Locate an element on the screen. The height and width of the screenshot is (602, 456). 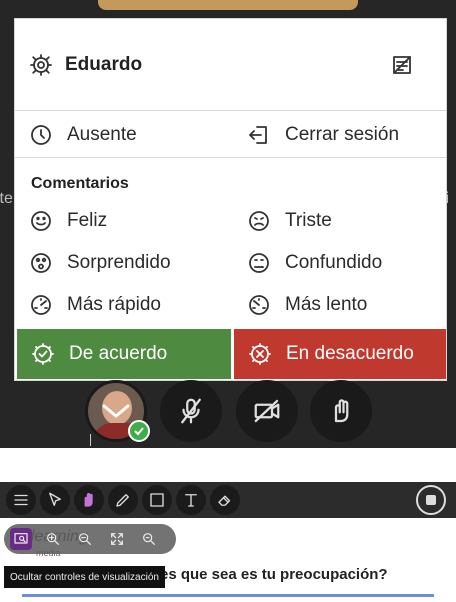
feedback-confused: Confundido is located at coordinates (314, 263).